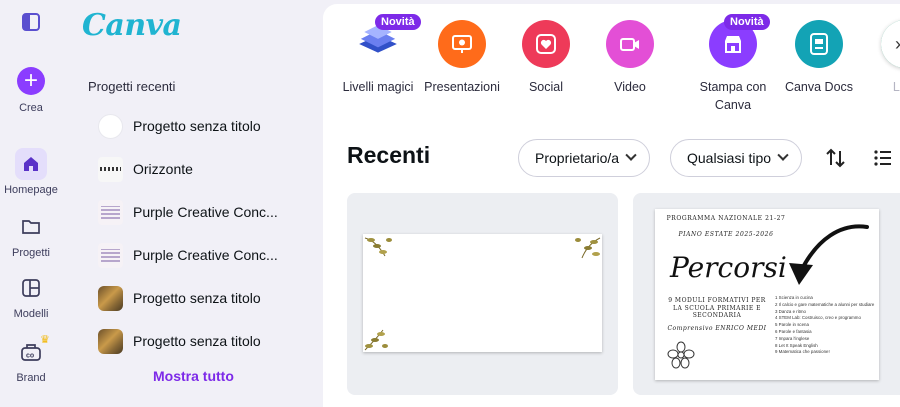 Image resolution: width=900 pixels, height=407 pixels. Describe the element at coordinates (792, 325) in the screenshot. I see `doc-module-item: 5 Parole in scena` at that location.